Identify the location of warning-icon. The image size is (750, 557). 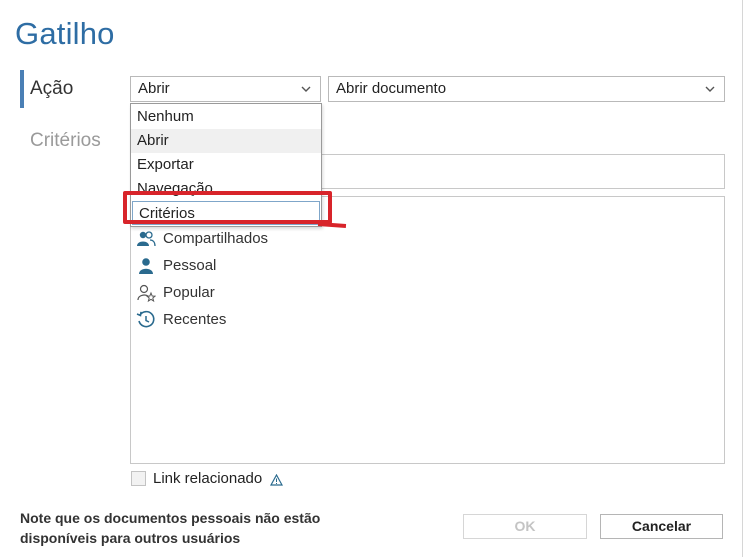
(276, 480).